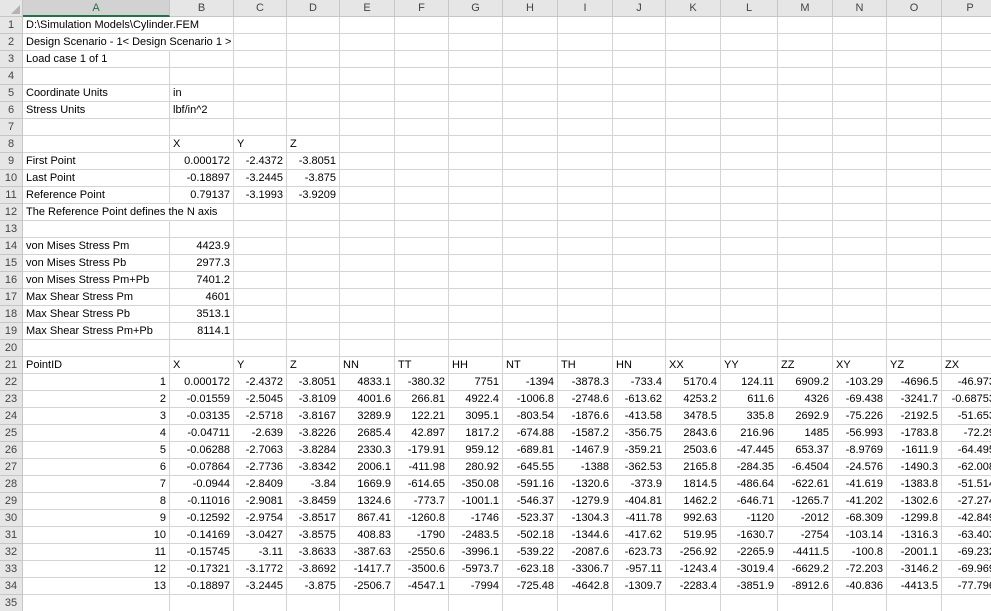 This screenshot has height=611, width=991. What do you see at coordinates (585, 280) in the screenshot?
I see `cell-i16` at bounding box center [585, 280].